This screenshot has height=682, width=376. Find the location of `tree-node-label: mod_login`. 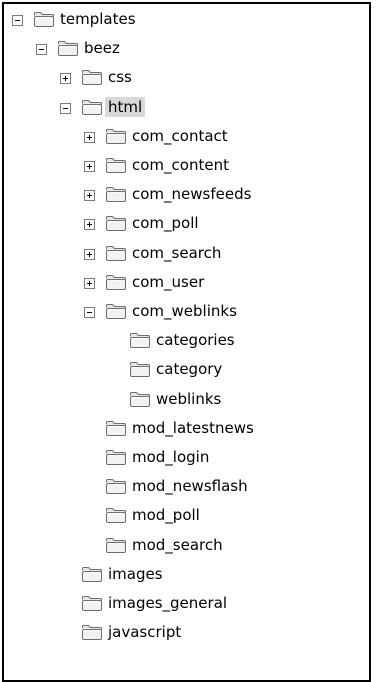

tree-node-label: mod_login is located at coordinates (171, 457).